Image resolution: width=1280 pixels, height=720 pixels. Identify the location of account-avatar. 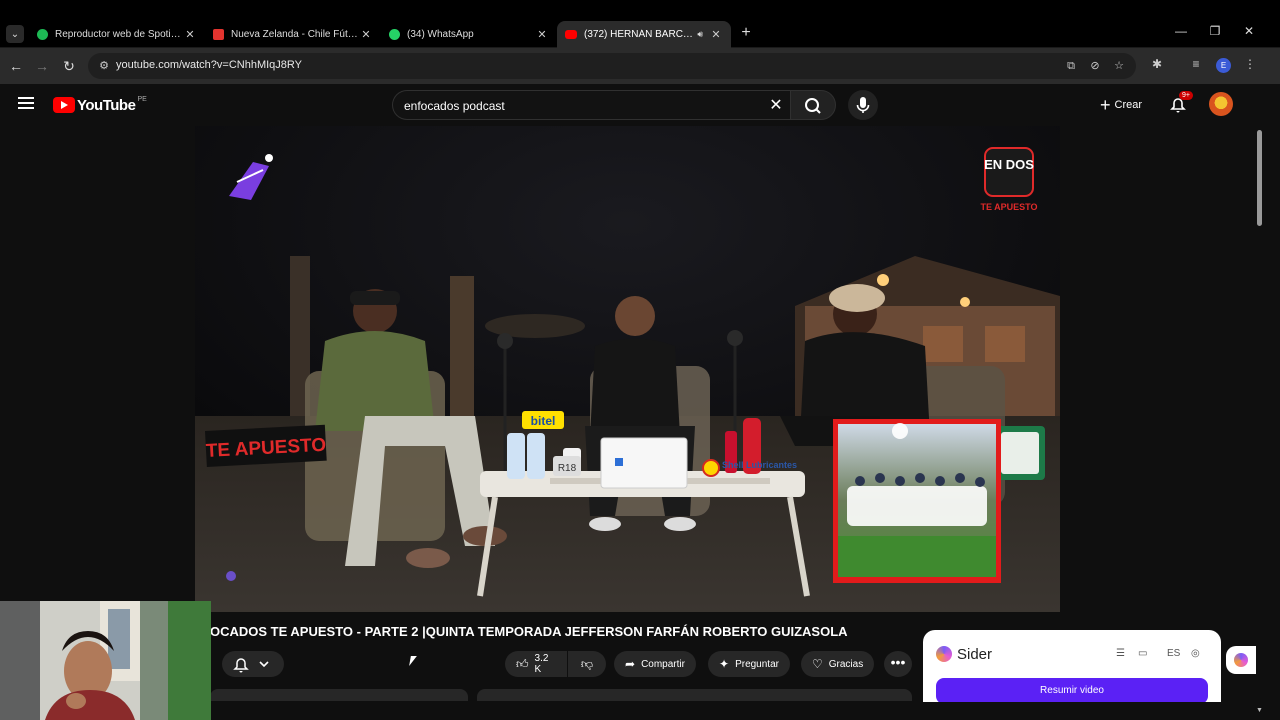
(1221, 104).